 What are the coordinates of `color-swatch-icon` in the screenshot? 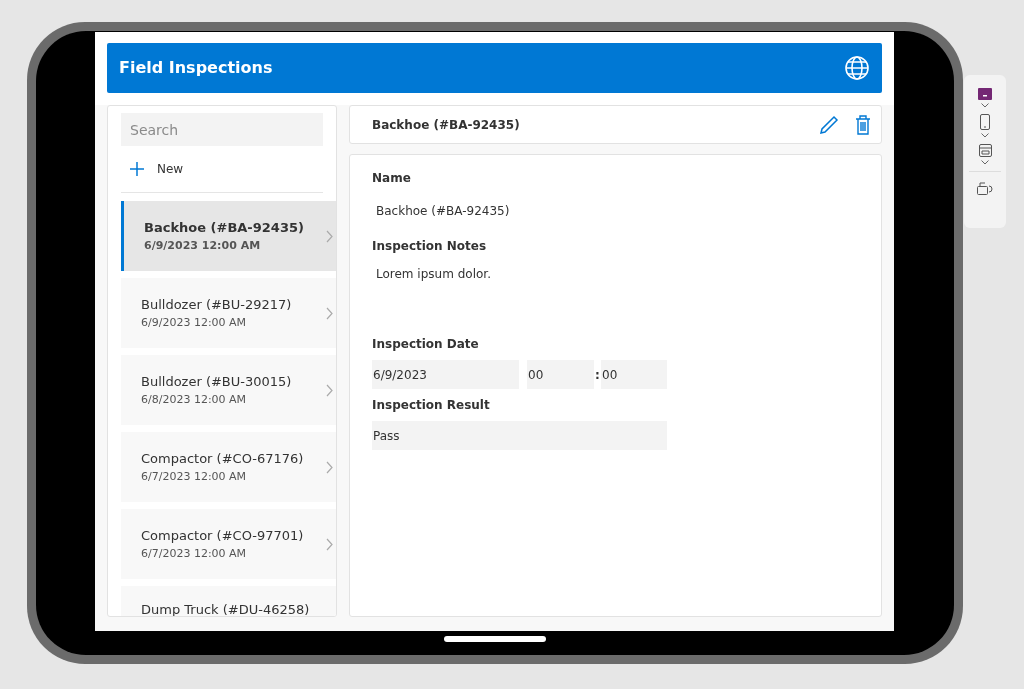 It's located at (985, 94).